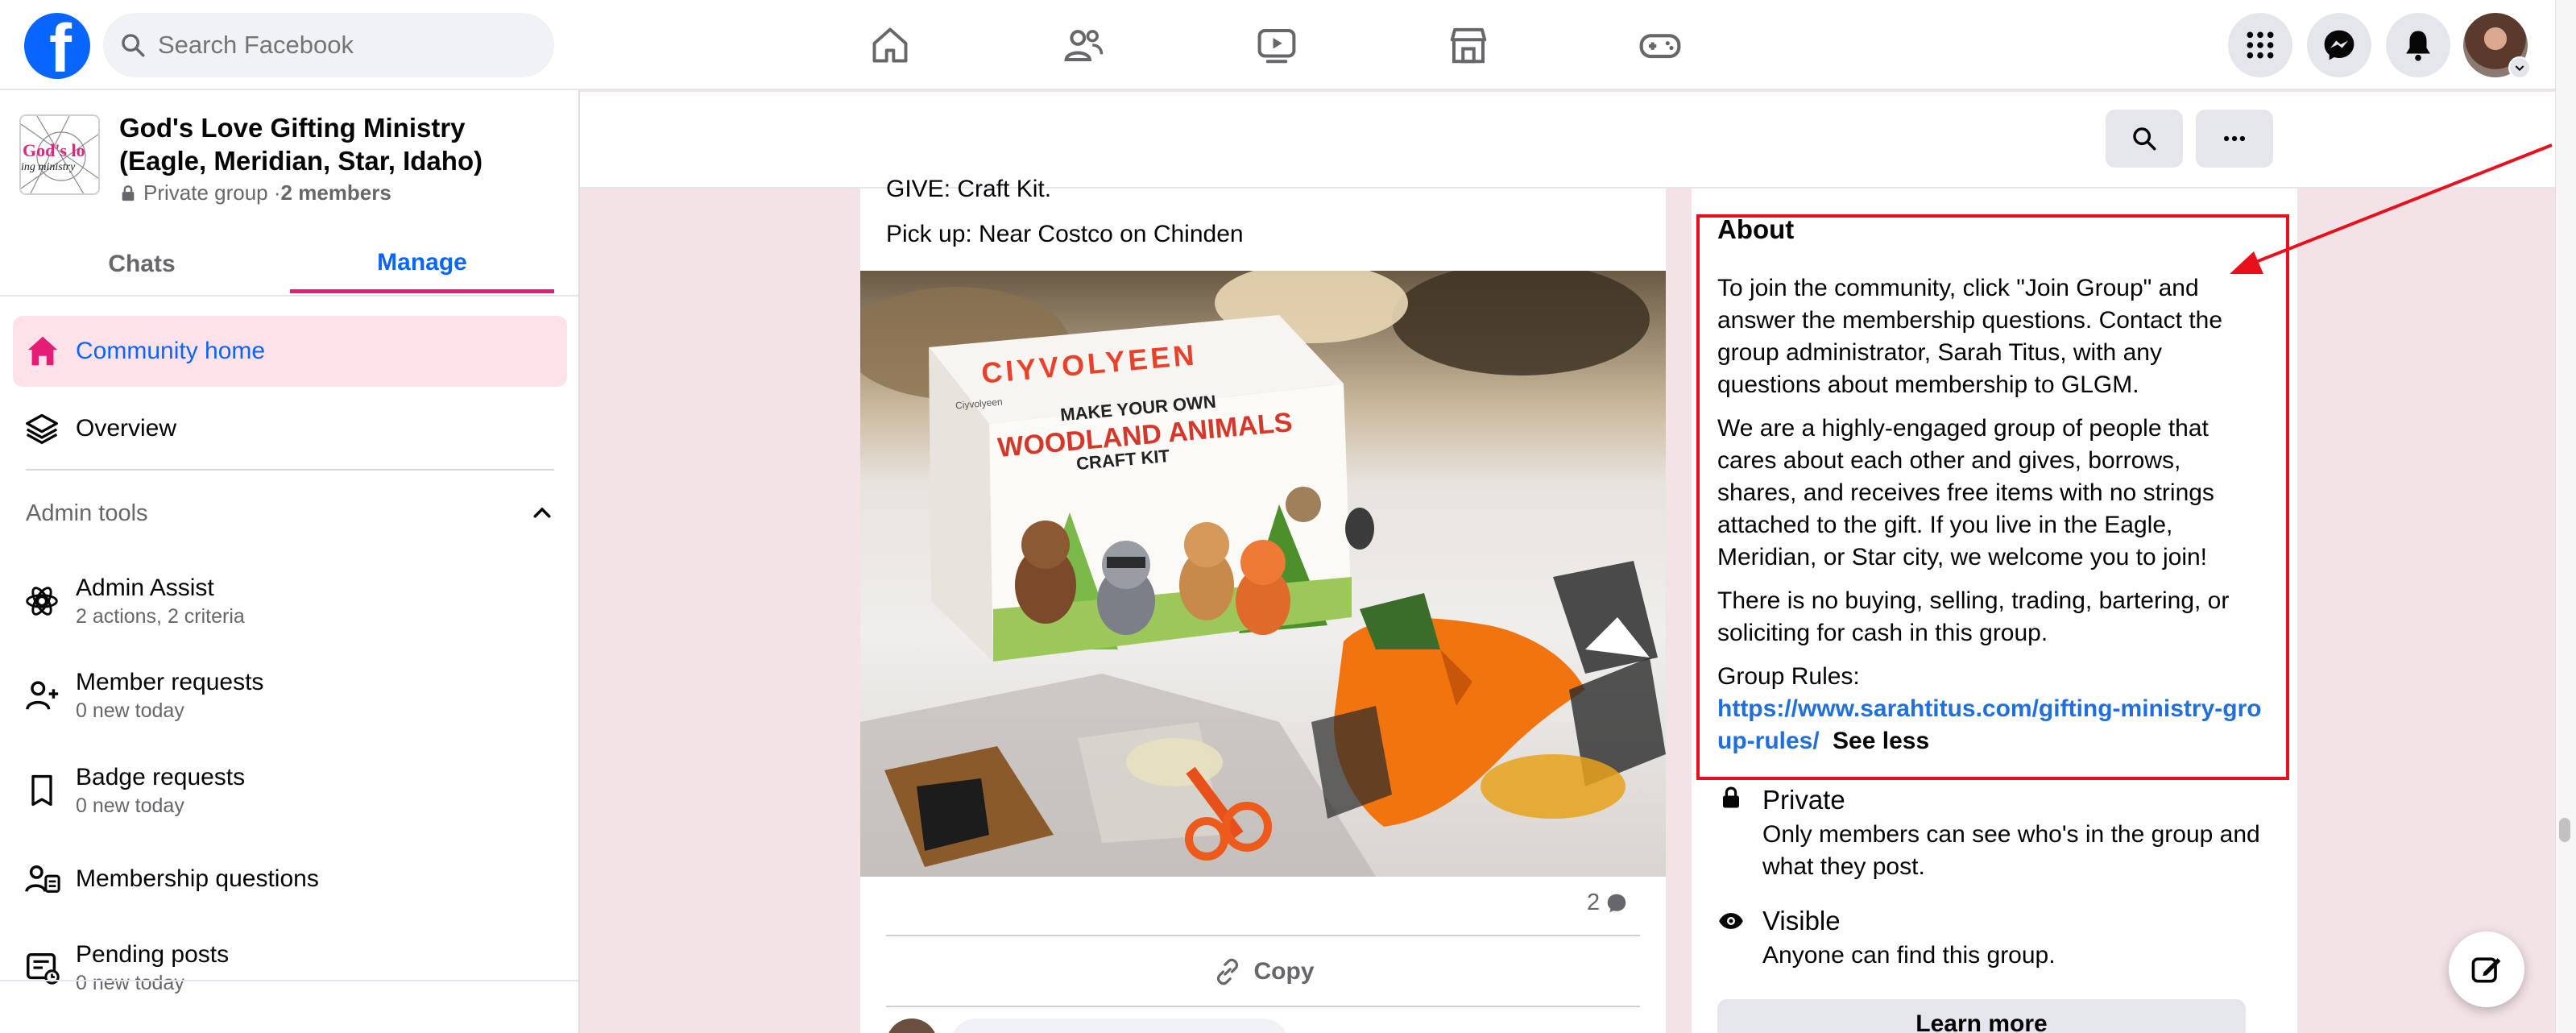  Describe the element at coordinates (1803, 800) in the screenshot. I see `private-title: Private` at that location.